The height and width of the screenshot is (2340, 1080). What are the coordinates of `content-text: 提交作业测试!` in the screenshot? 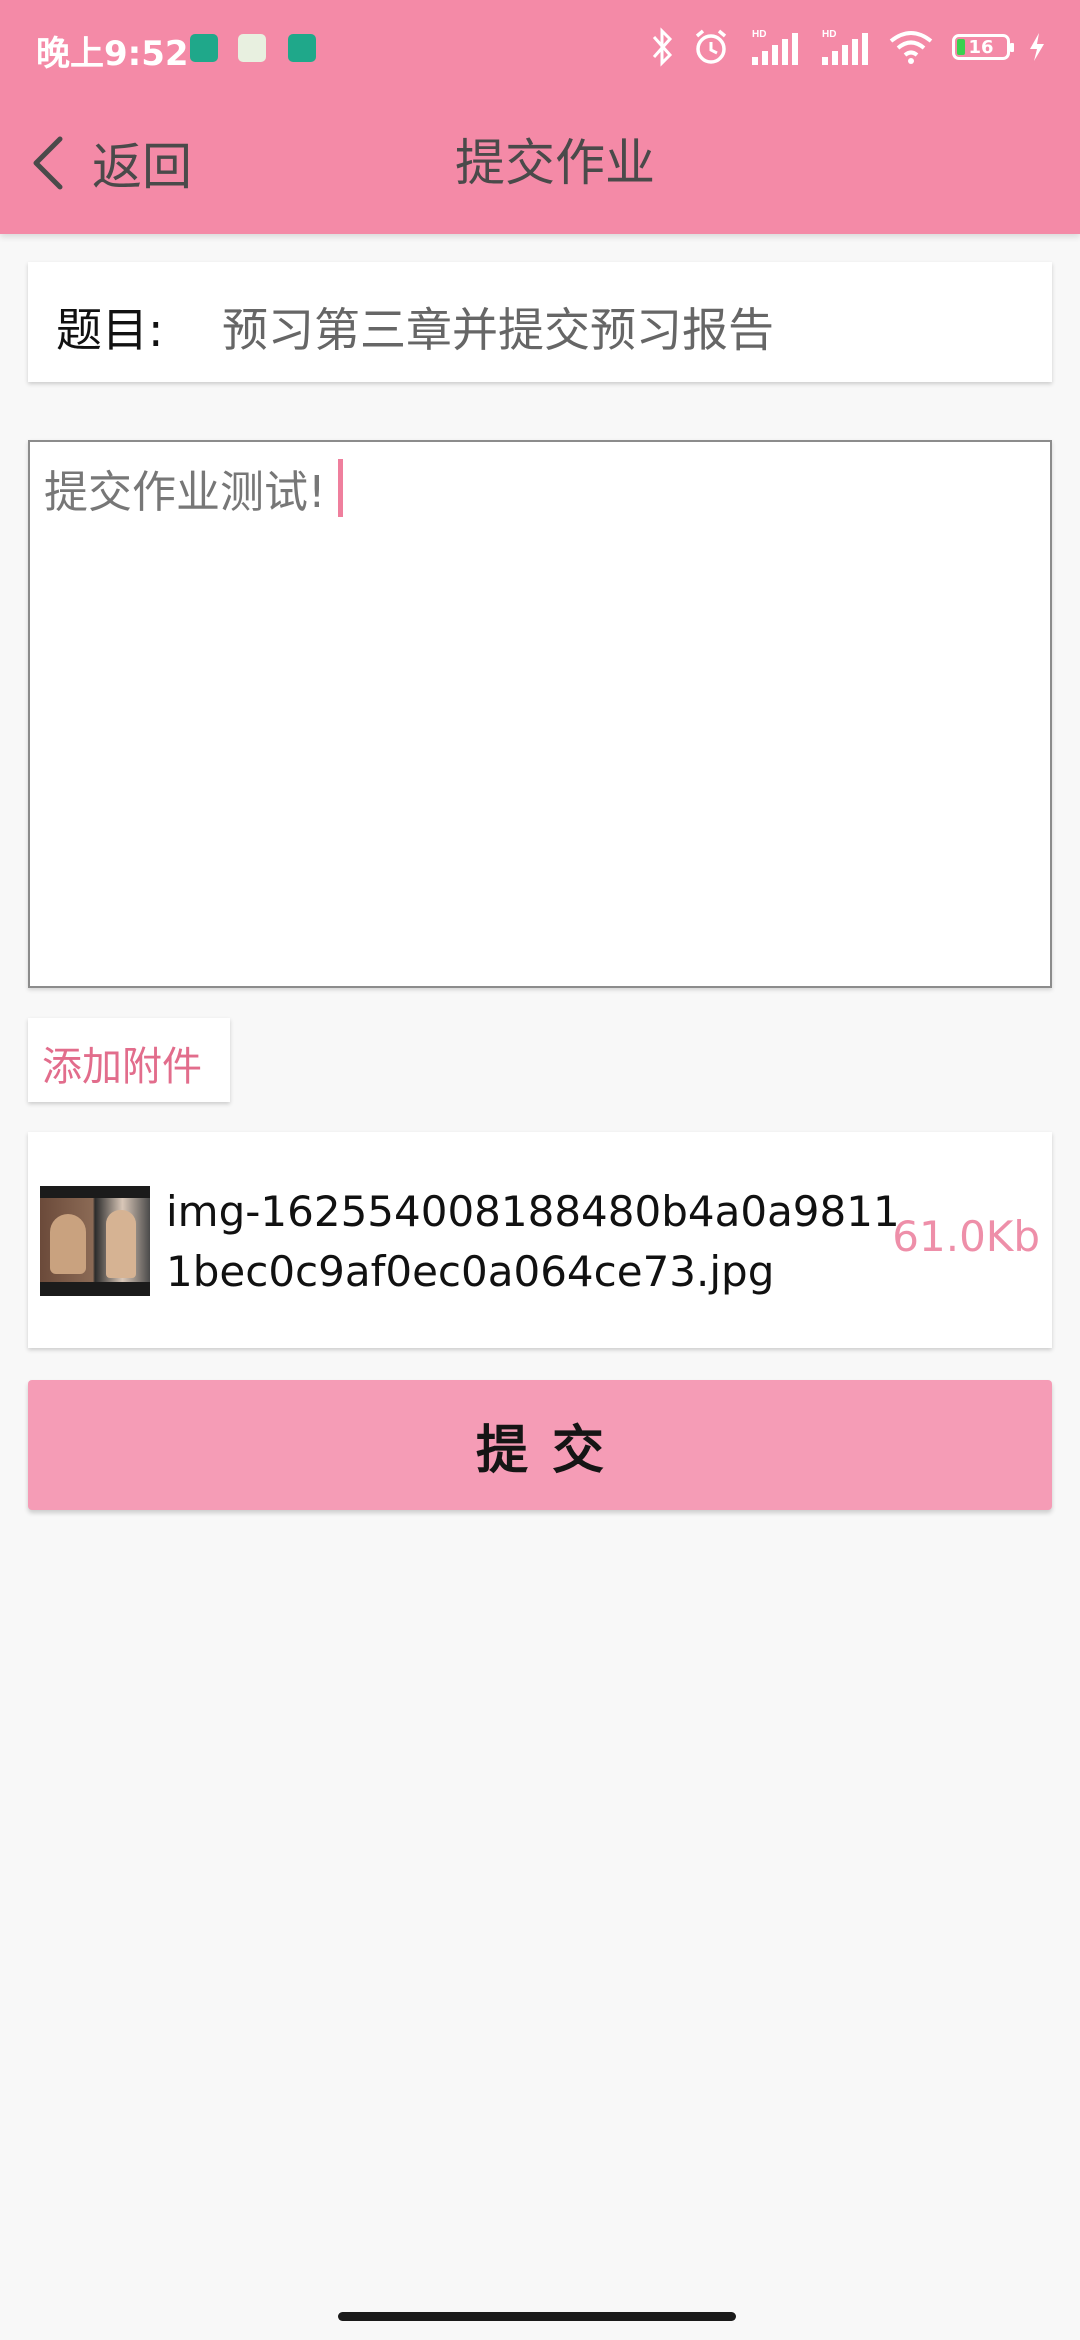 It's located at (185, 492).